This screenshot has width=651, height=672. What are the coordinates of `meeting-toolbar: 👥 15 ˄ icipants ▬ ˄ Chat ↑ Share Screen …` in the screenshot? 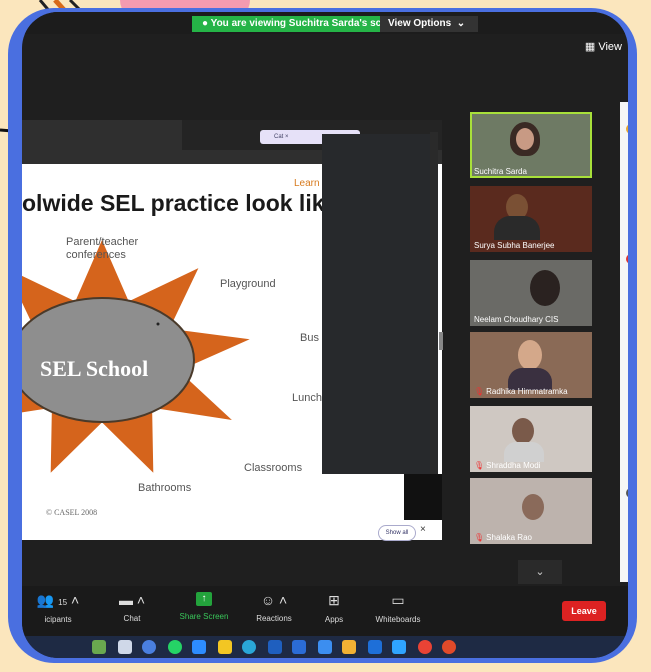 It's located at (325, 611).